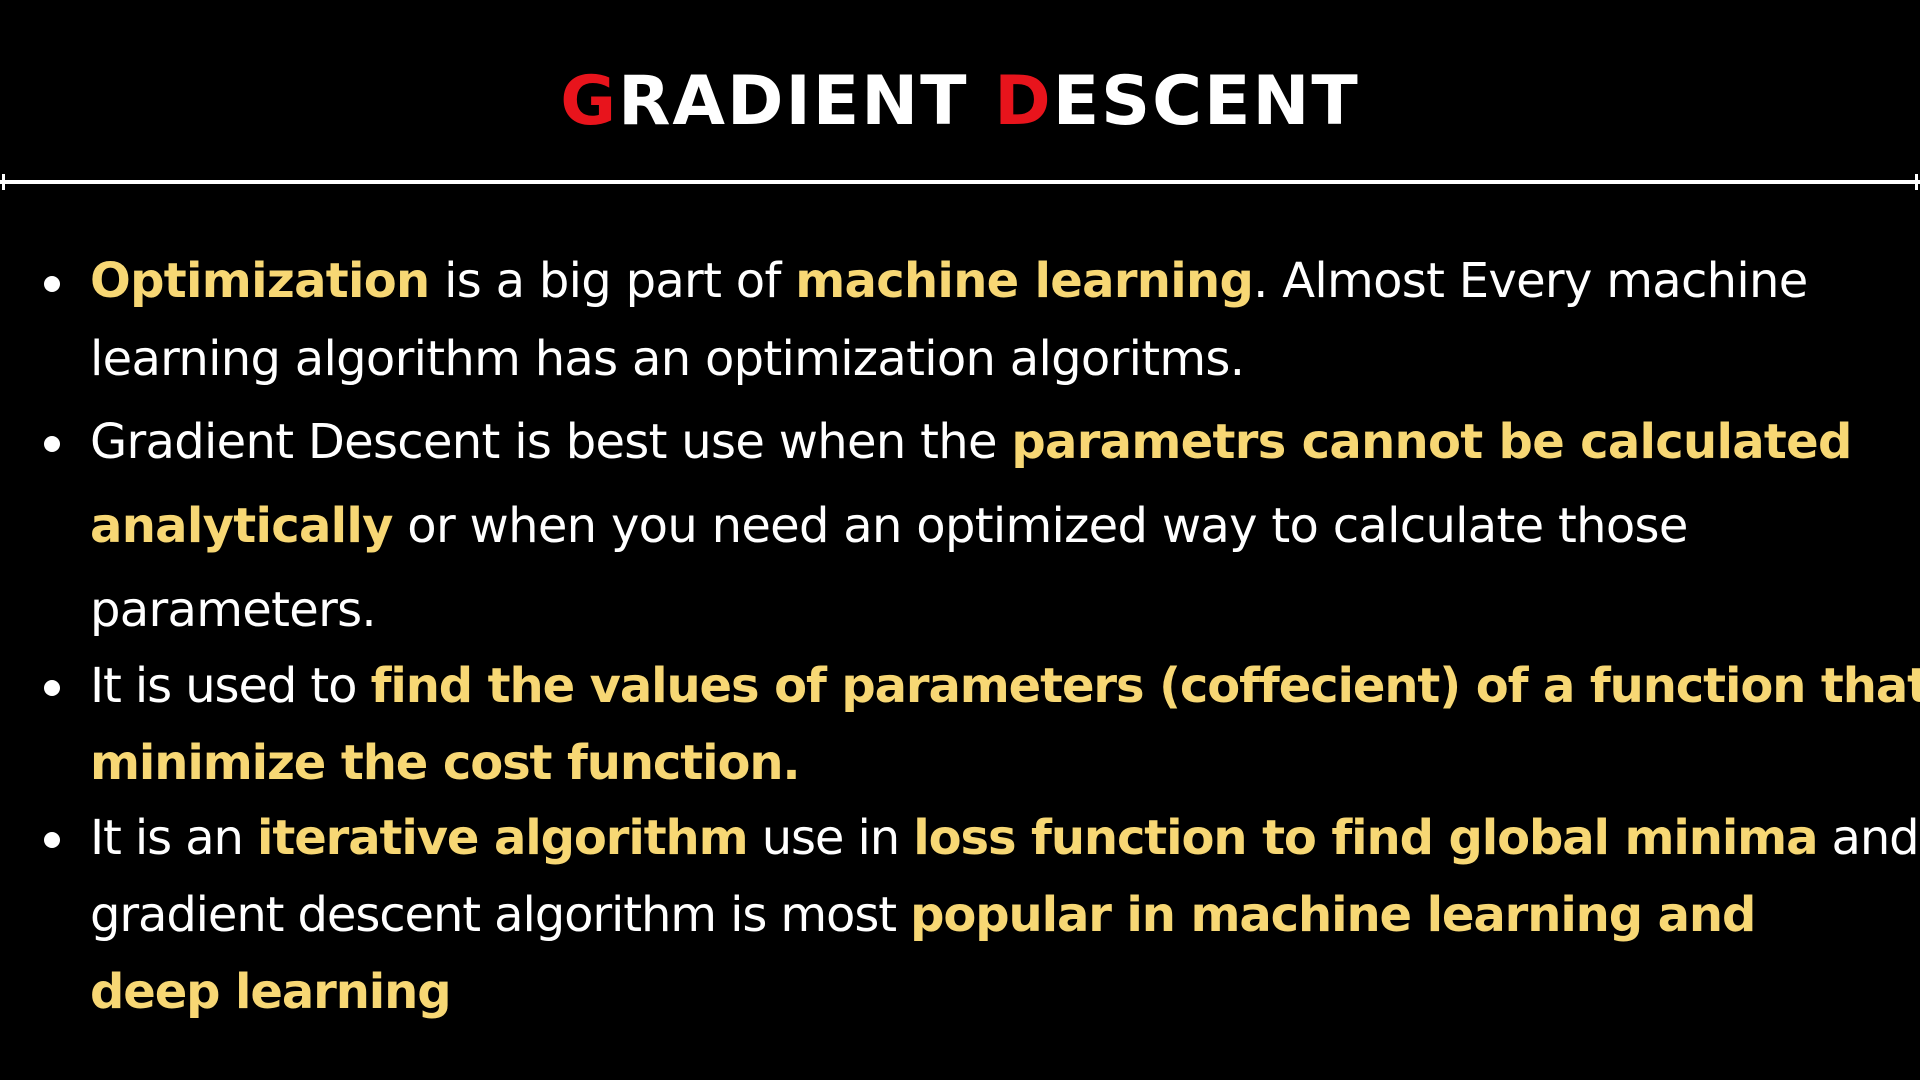 The image size is (1920, 1080). Describe the element at coordinates (1206, 101) in the screenshot. I see `title-word-descent-rest: ESCENT` at that location.